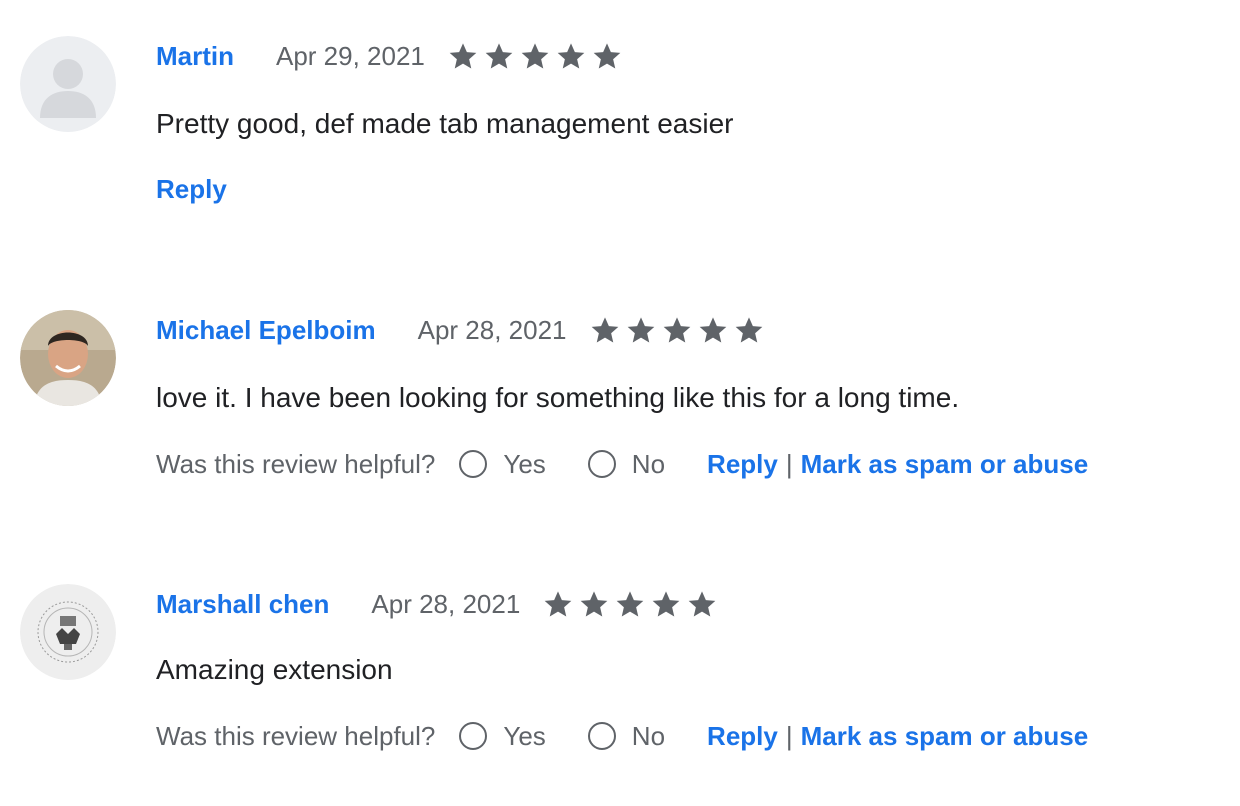  Describe the element at coordinates (195, 56) in the screenshot. I see `author-name: Martin` at that location.